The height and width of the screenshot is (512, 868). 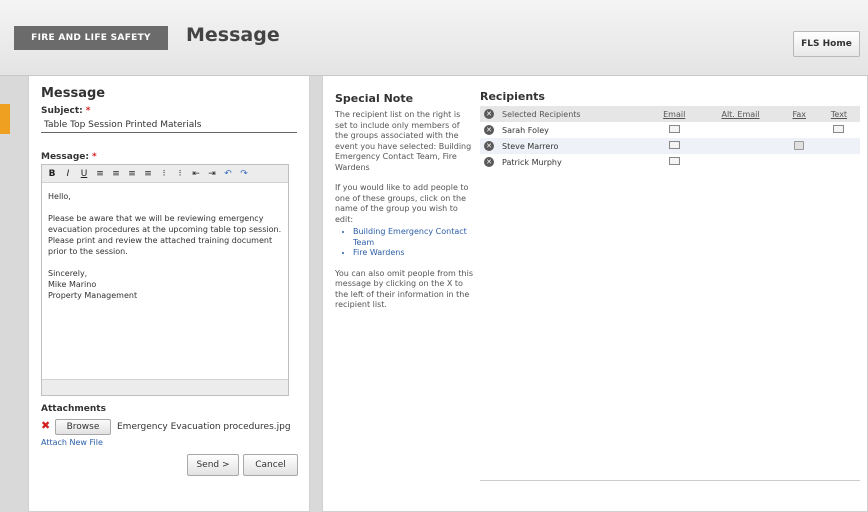 I want to click on align-right-icon: ≡, so click(x=132, y=174).